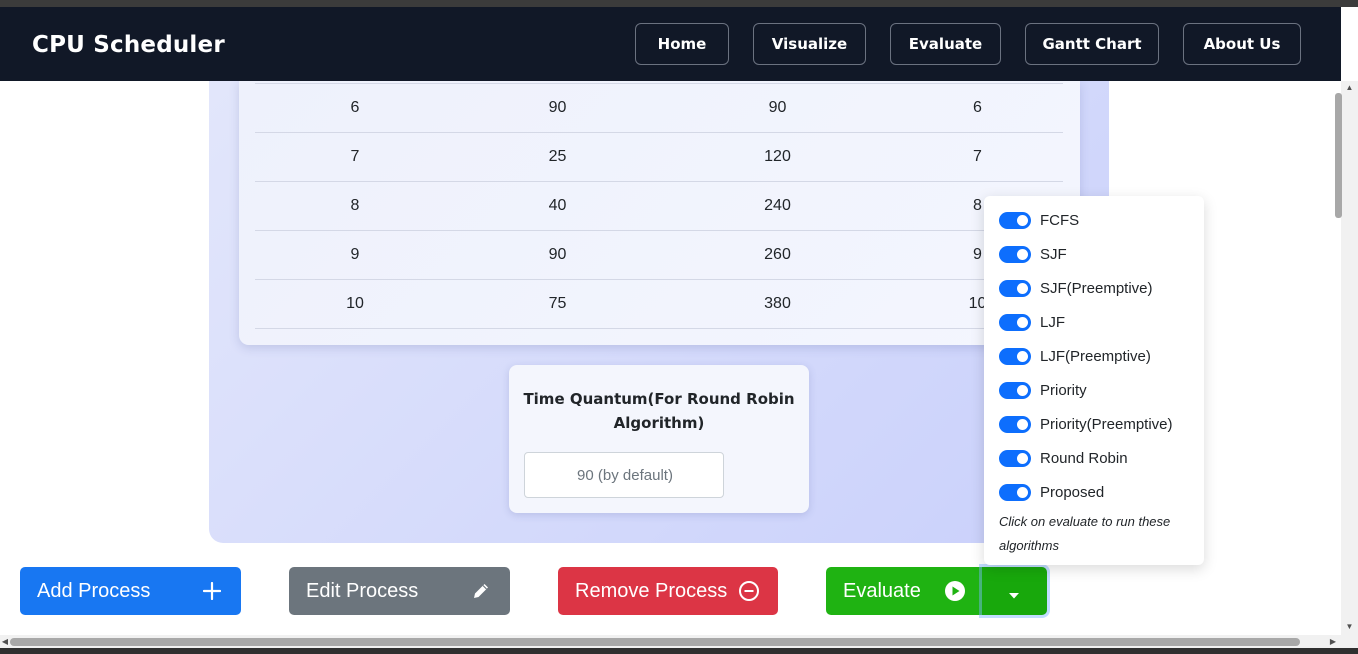 Image resolution: width=1358 pixels, height=654 pixels. Describe the element at coordinates (659, 304) in the screenshot. I see `table-row: 10 75 380 10` at that location.